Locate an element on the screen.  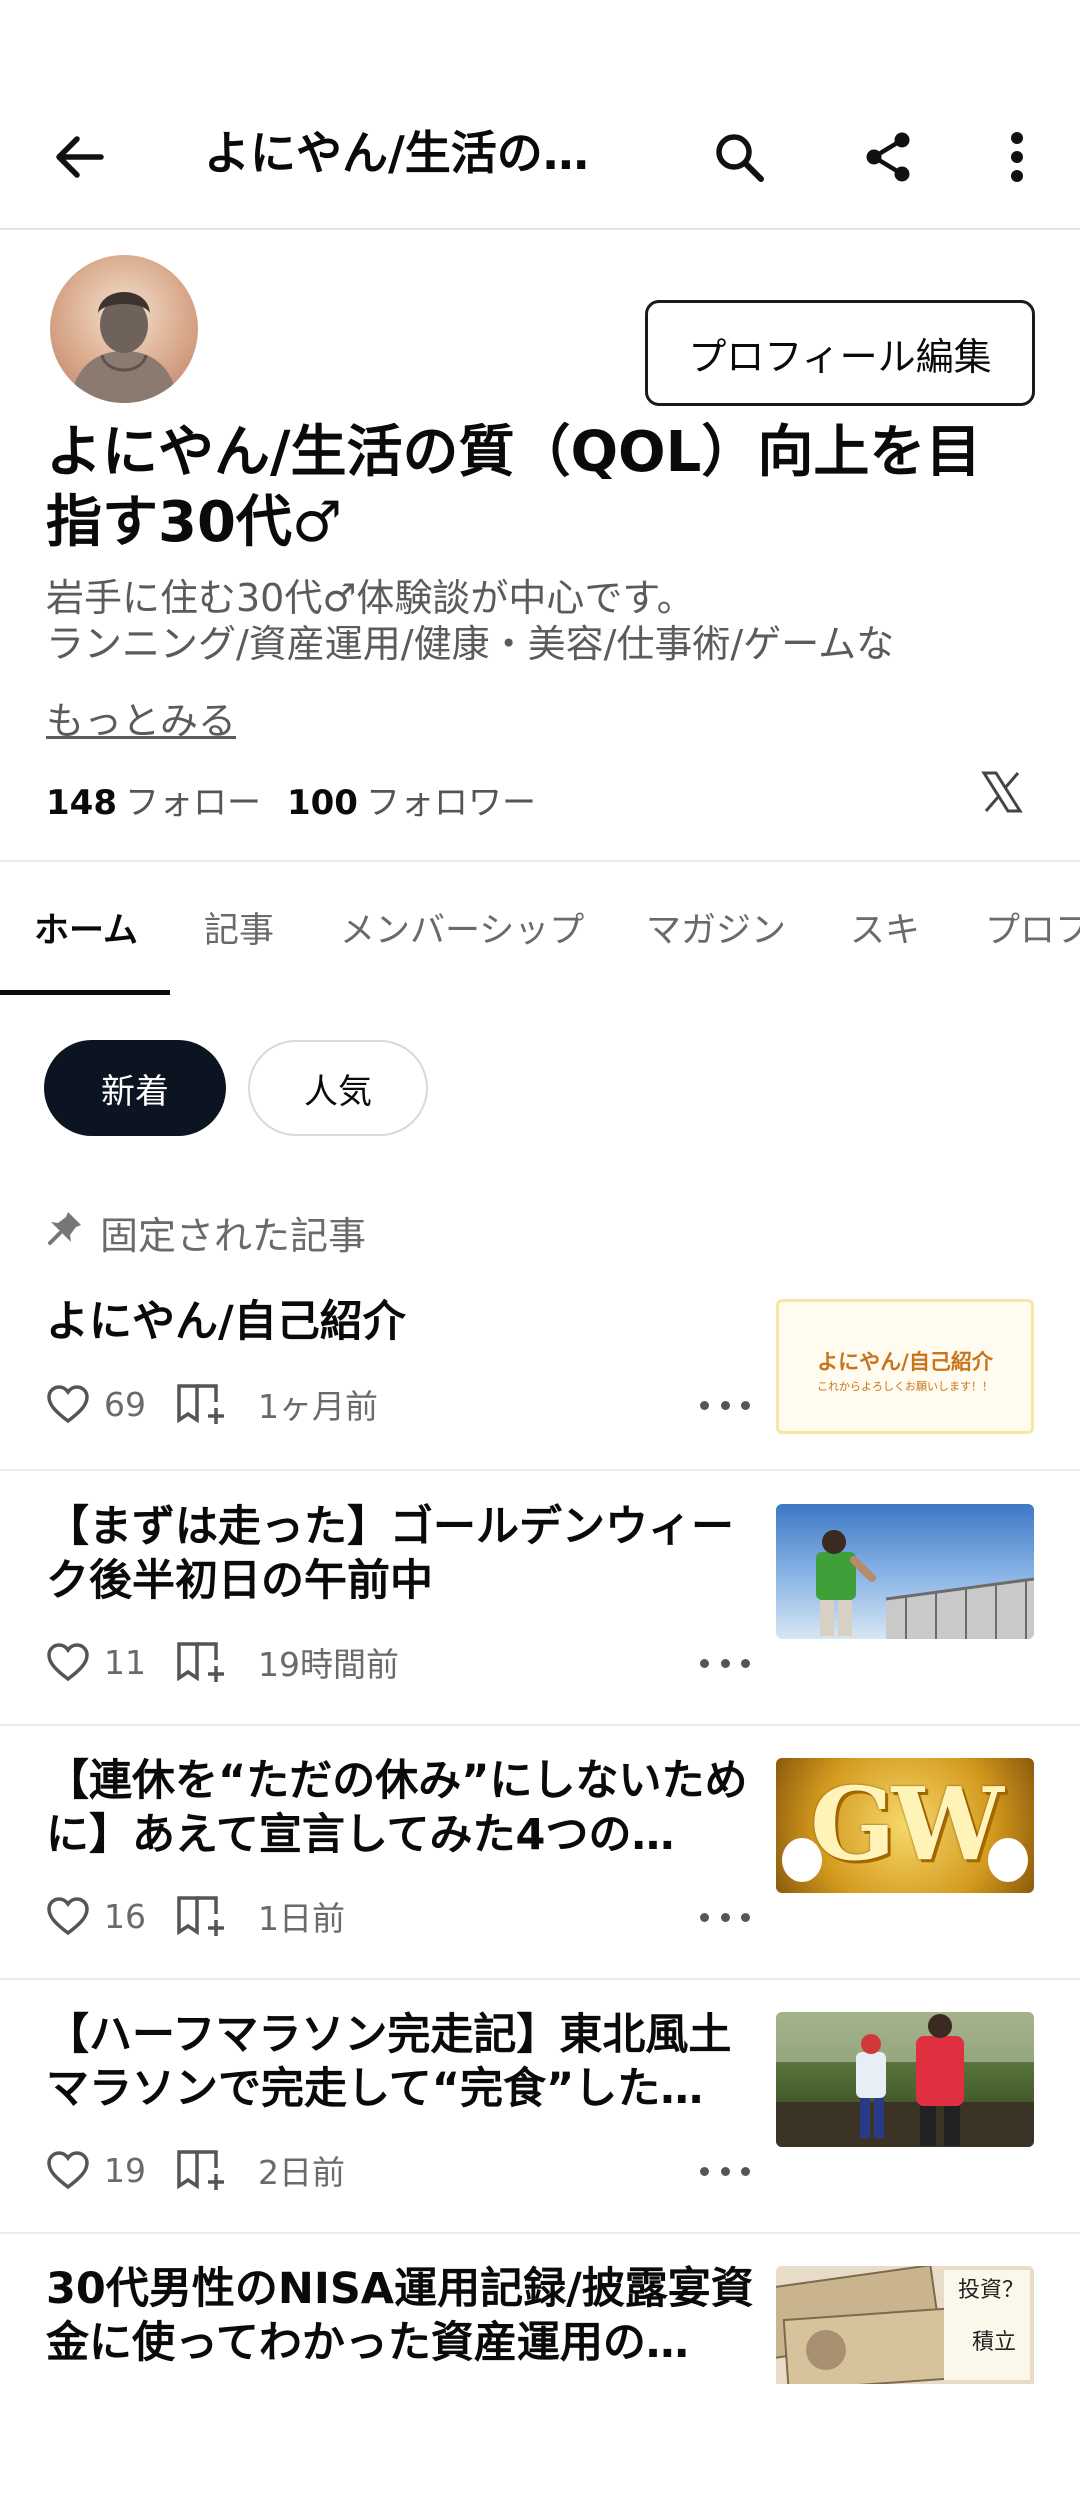
pinned-label: 固定された記事 is located at coordinates (233, 1236).